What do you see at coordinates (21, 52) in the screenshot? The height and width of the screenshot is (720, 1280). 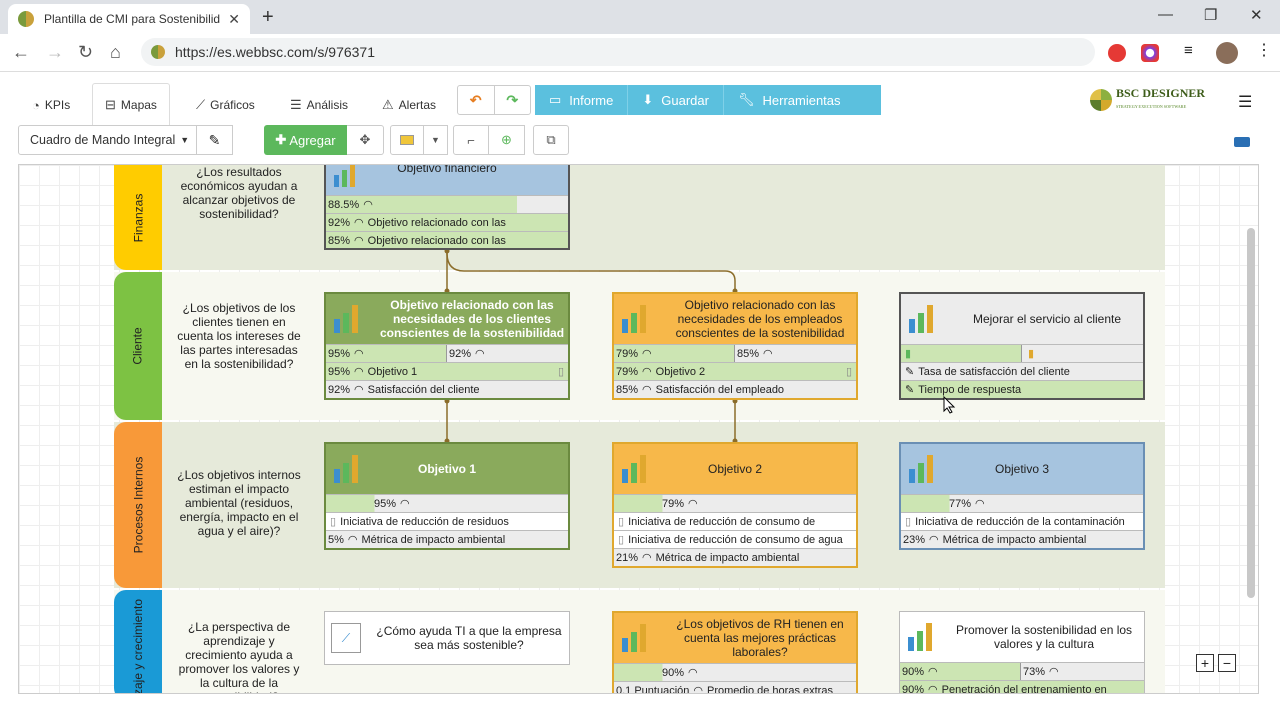 I see `back-icon: ←` at bounding box center [21, 52].